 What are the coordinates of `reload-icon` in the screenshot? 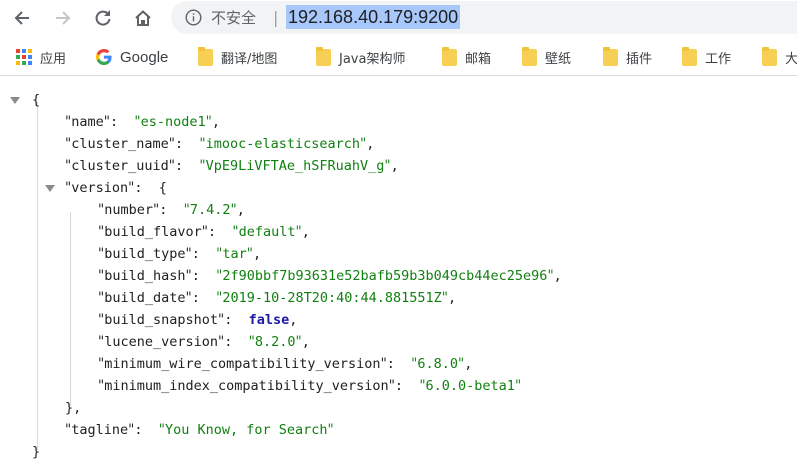 It's located at (103, 18).